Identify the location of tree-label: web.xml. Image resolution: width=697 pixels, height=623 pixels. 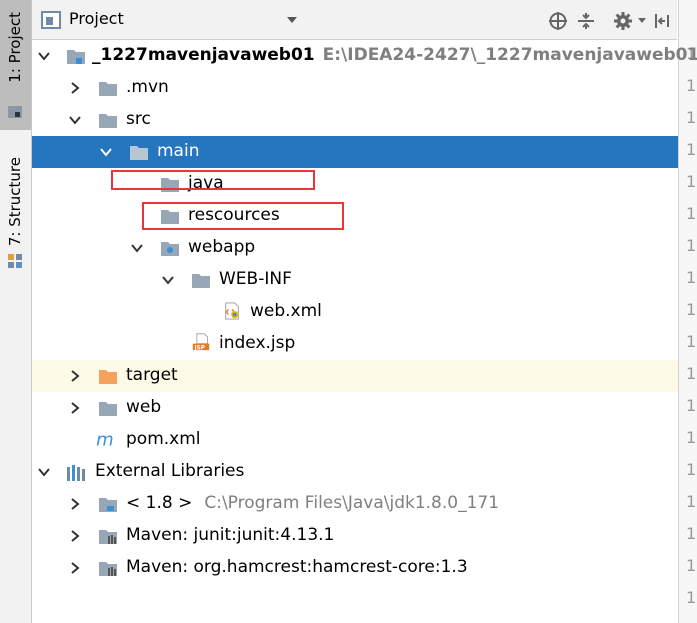
(286, 311).